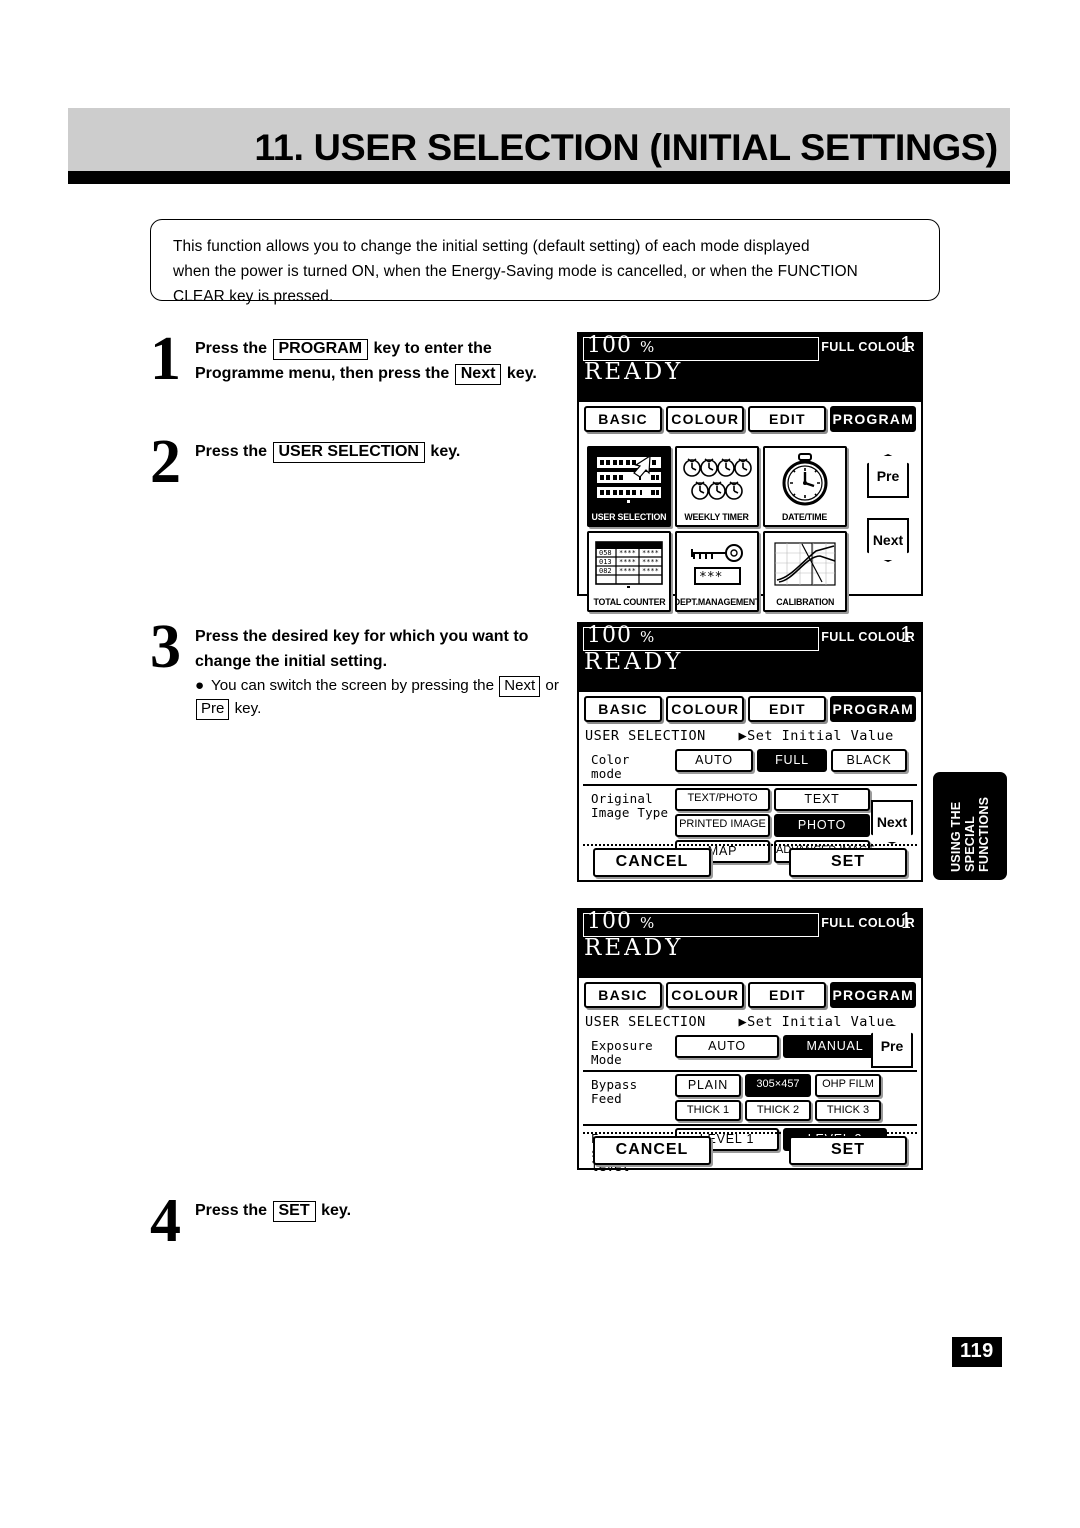  I want to click on tile-label-user-selection: USER SELECTION, so click(629, 517).